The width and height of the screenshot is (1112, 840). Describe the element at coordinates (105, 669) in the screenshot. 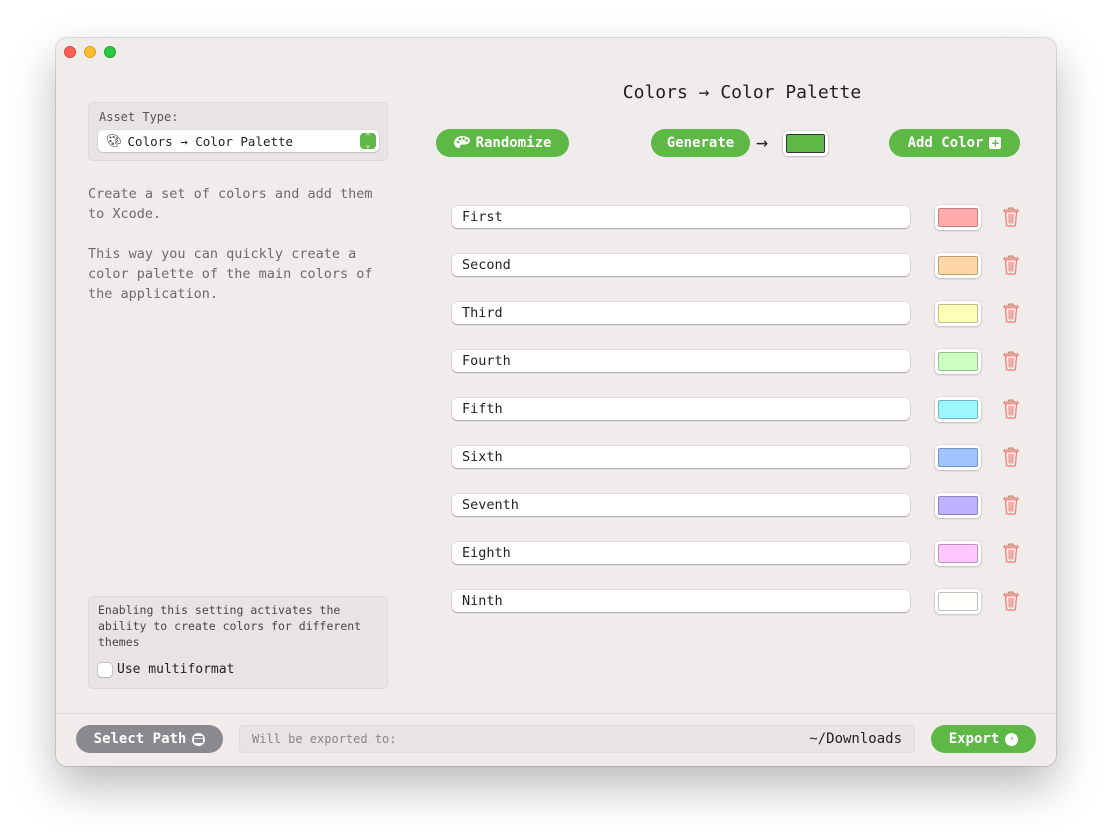

I see `multiformat-checkbox` at that location.